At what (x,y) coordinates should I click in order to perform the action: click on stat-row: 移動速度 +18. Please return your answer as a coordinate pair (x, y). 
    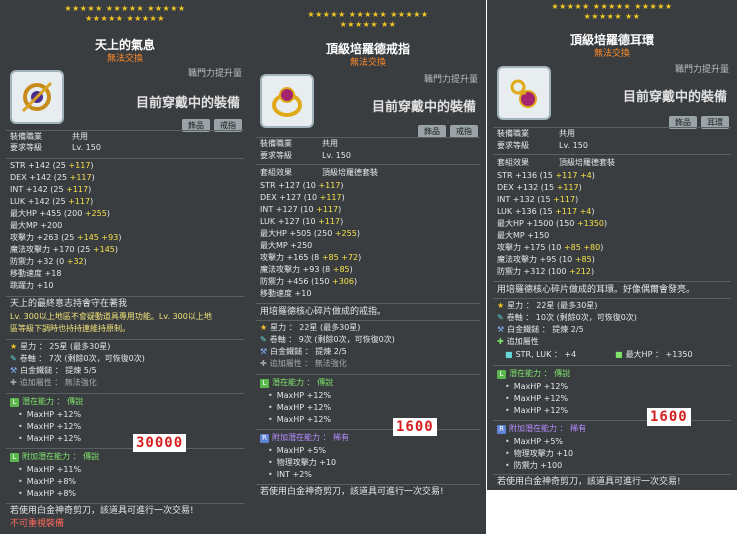
    Looking at the image, I should click on (36, 273).